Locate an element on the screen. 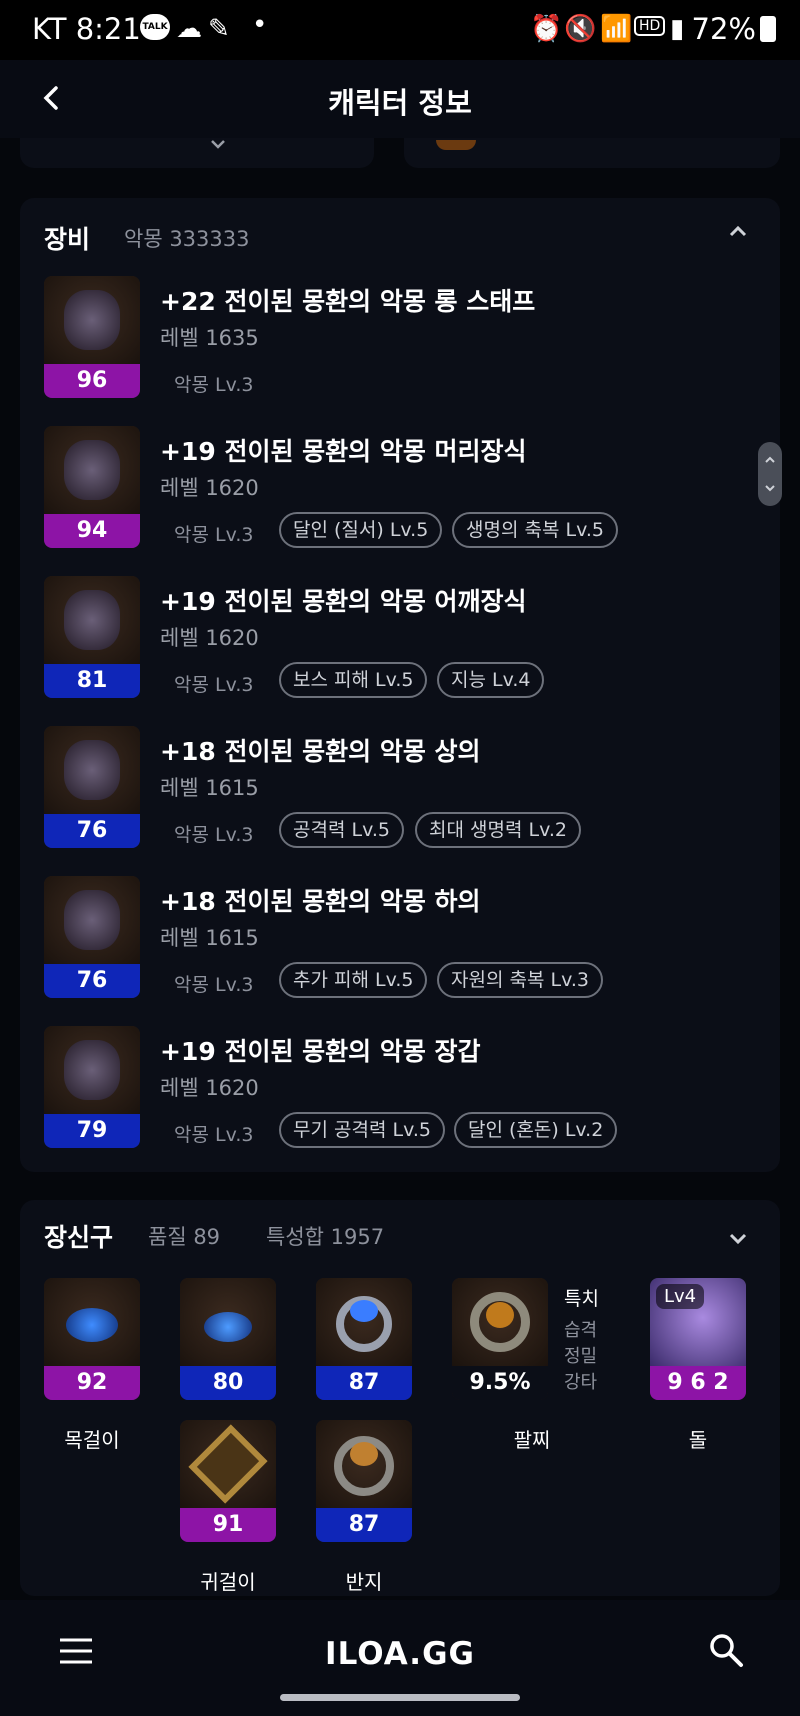 This screenshot has width=800, height=1716. equipment-quality: 94 is located at coordinates (92, 531).